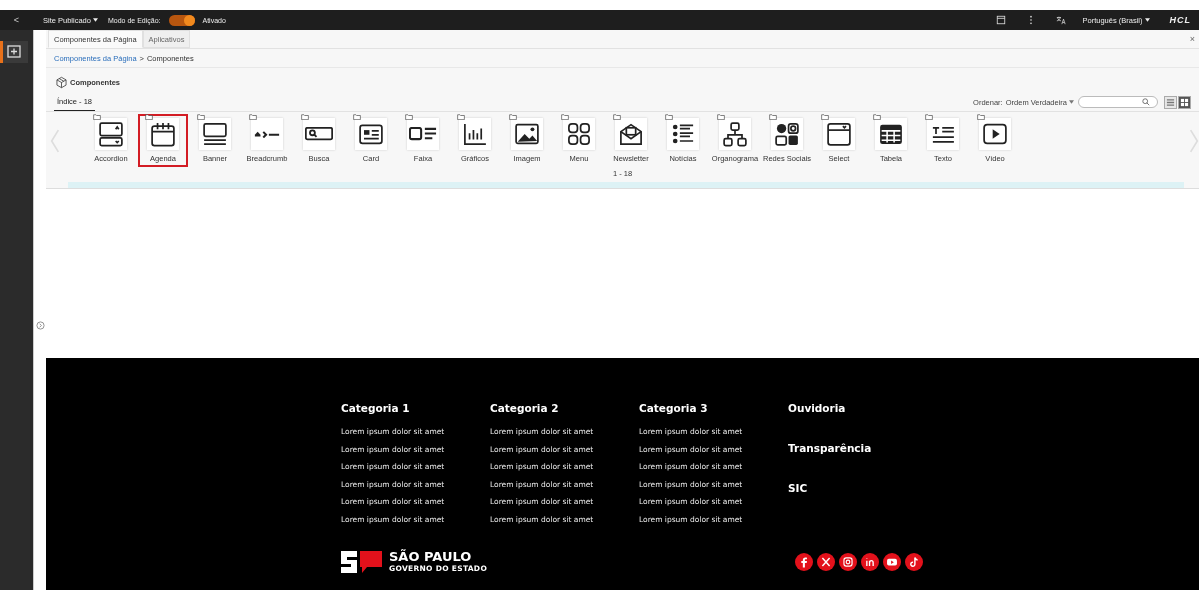 This screenshot has width=1199, height=590. I want to click on accordion-icon, so click(111, 134).